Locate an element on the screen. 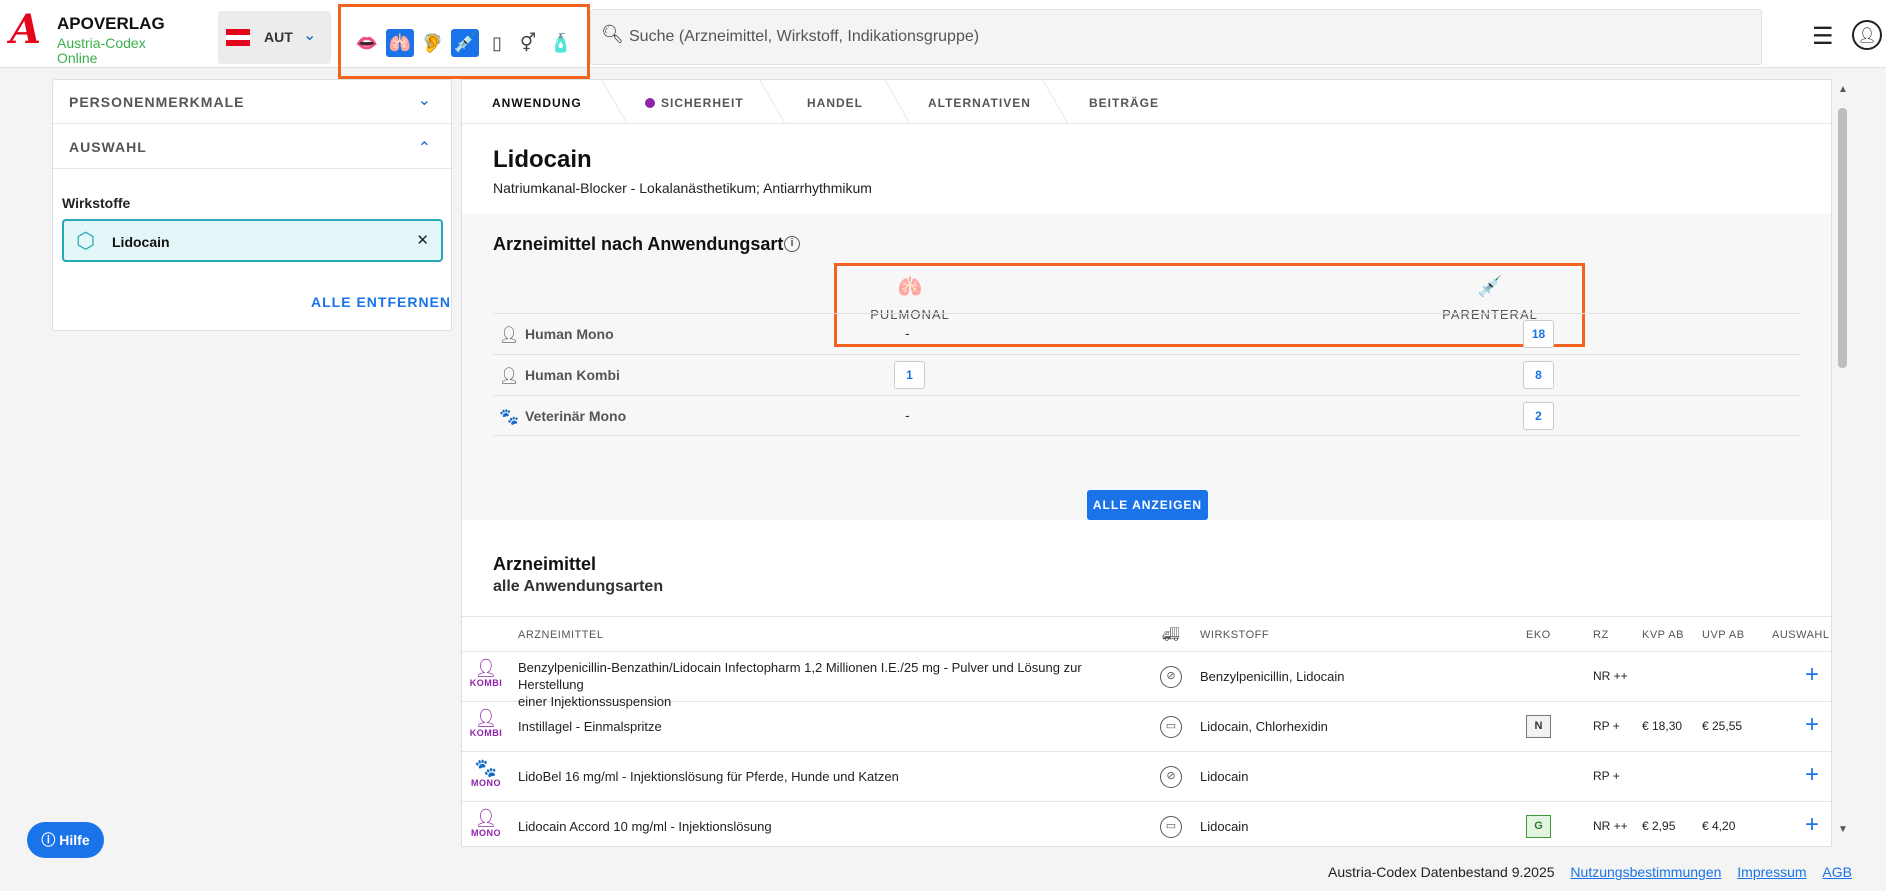  logo-title: APOVERLAG is located at coordinates (111, 23).